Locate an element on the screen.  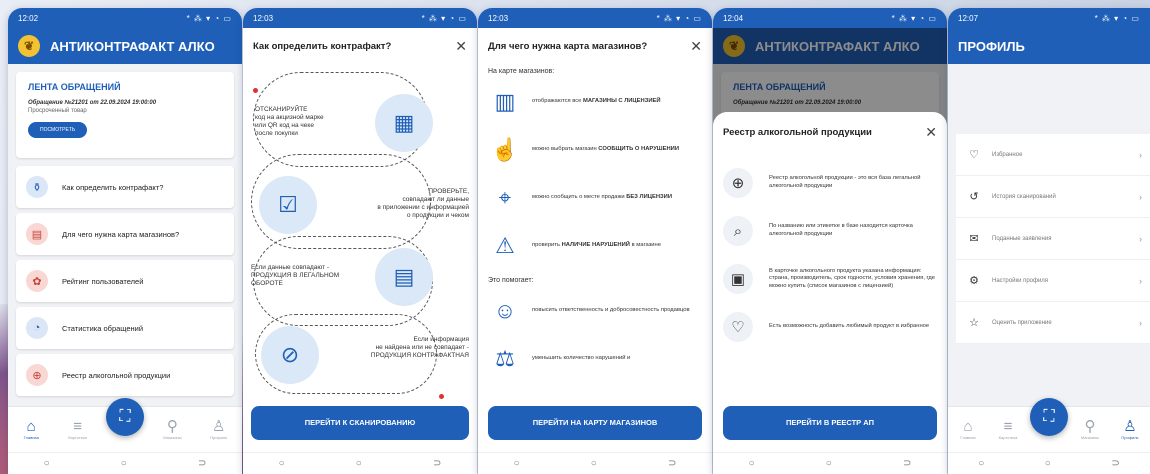
info-row: ⚠ проверить НАЛИЧИЕ НАРУШЕНИЙ в магазине is located at coordinates (595, 246).